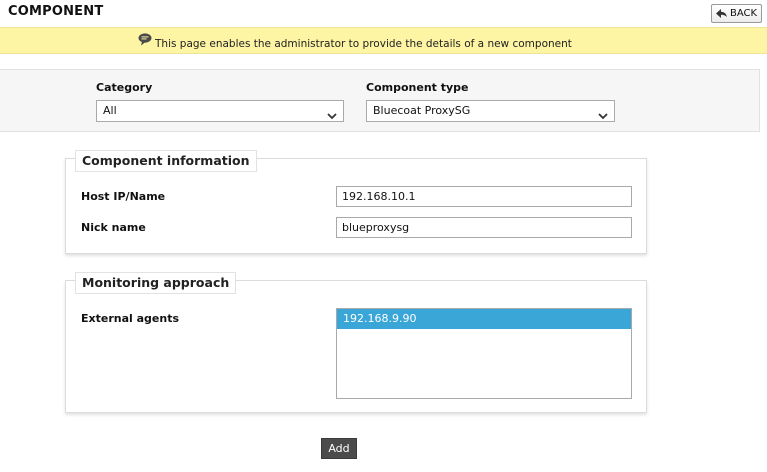  I want to click on add-button-label: Add, so click(339, 448).